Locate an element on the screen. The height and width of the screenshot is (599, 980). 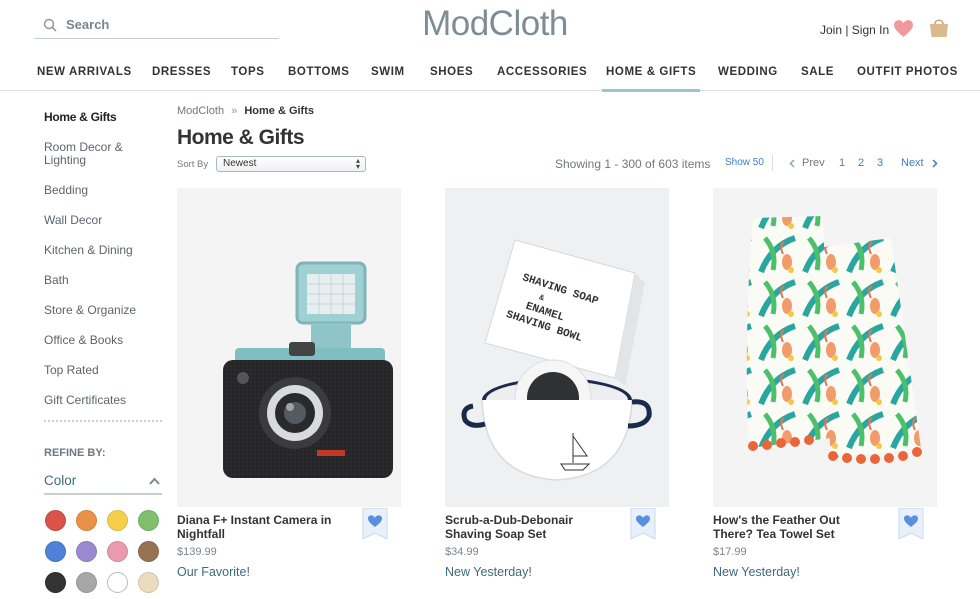
page-title: Home & Gifts is located at coordinates (241, 137).